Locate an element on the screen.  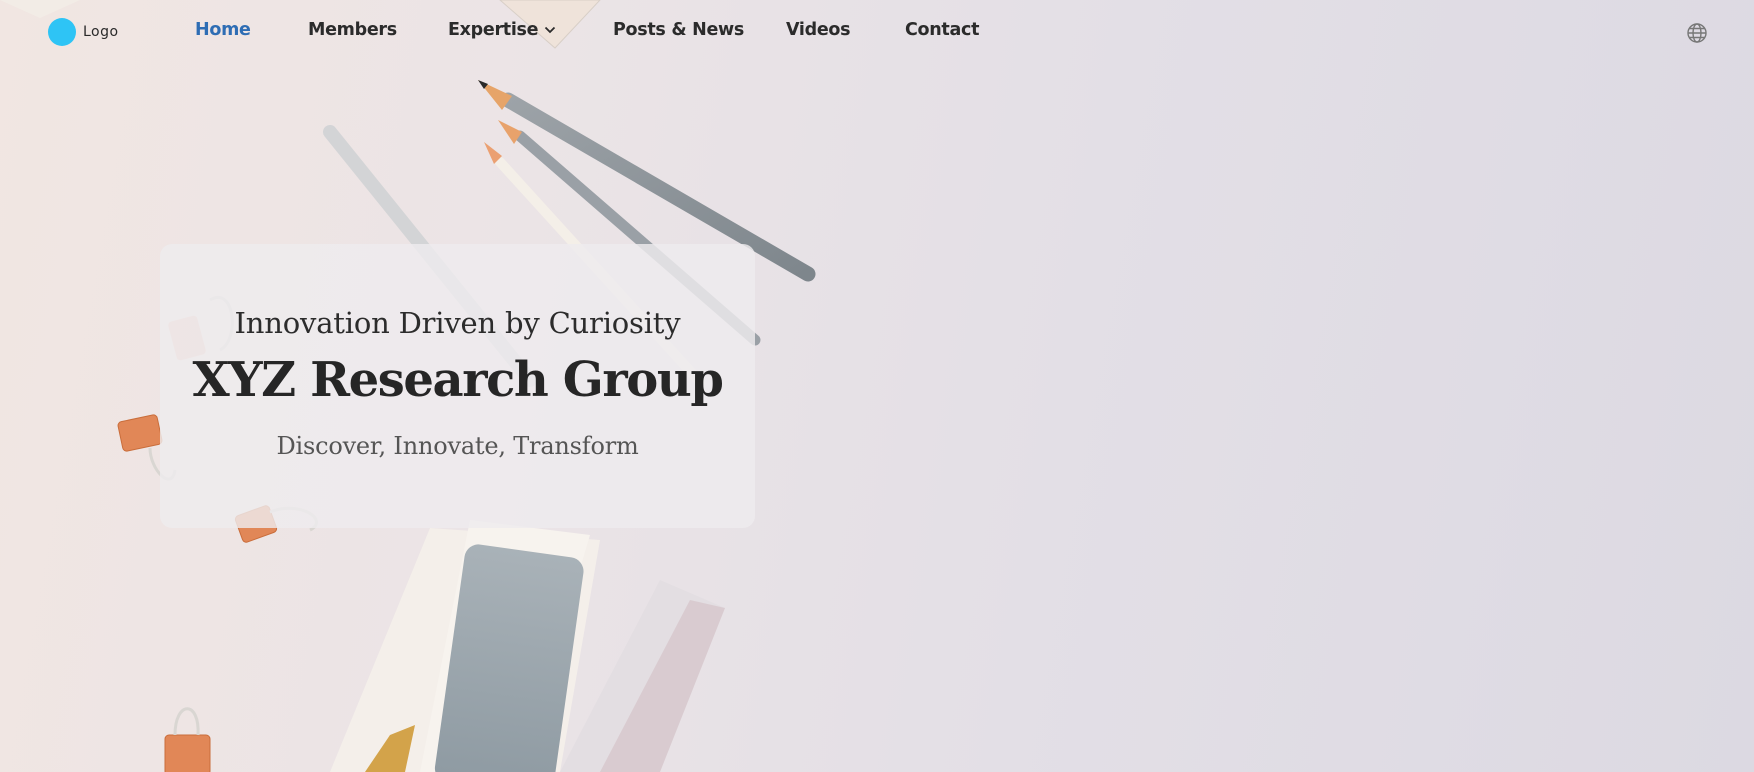
nav-item-expertise: Expertise is located at coordinates (502, 30).